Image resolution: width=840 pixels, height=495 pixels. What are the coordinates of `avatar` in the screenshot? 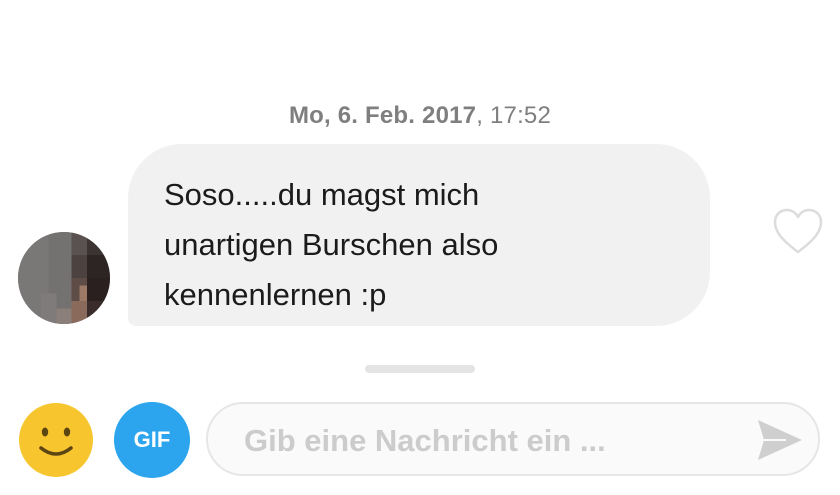 It's located at (64, 278).